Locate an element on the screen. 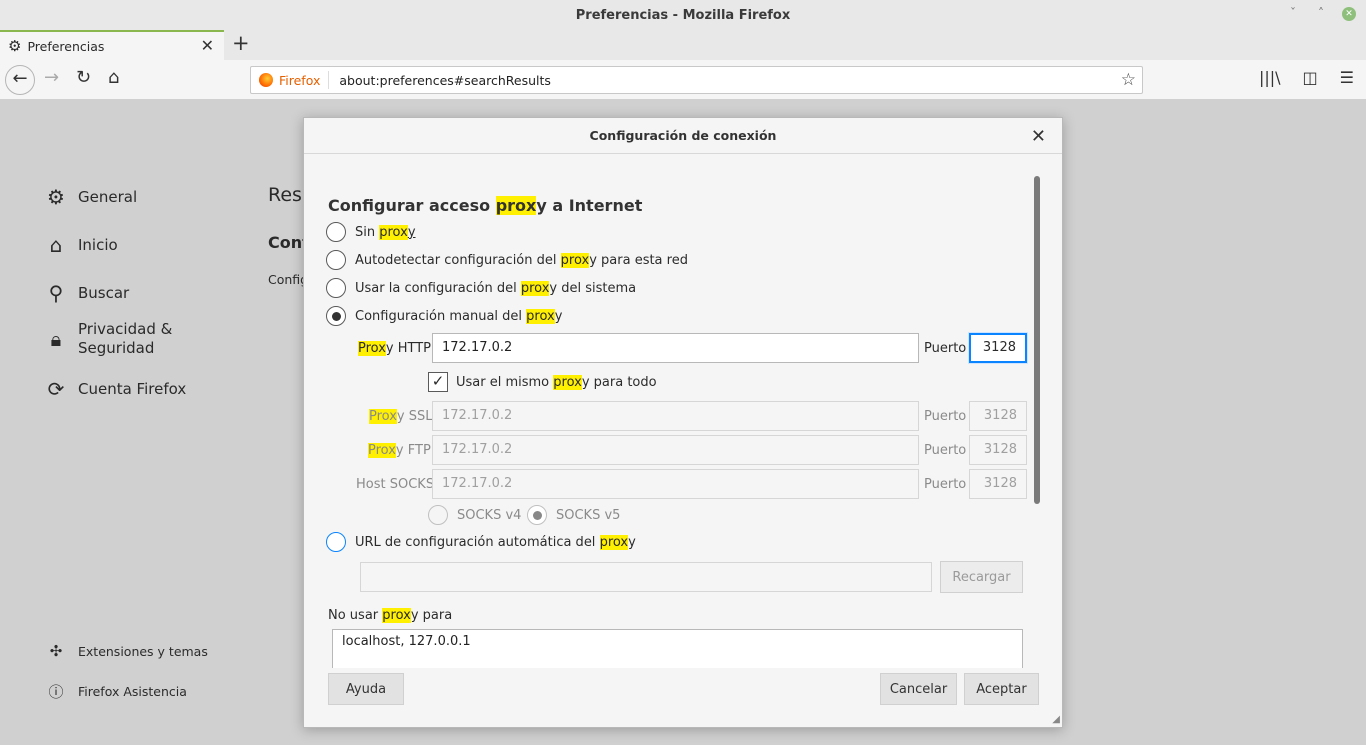  sidebar-item-label: Privacidad & Seguridad is located at coordinates (125, 338).